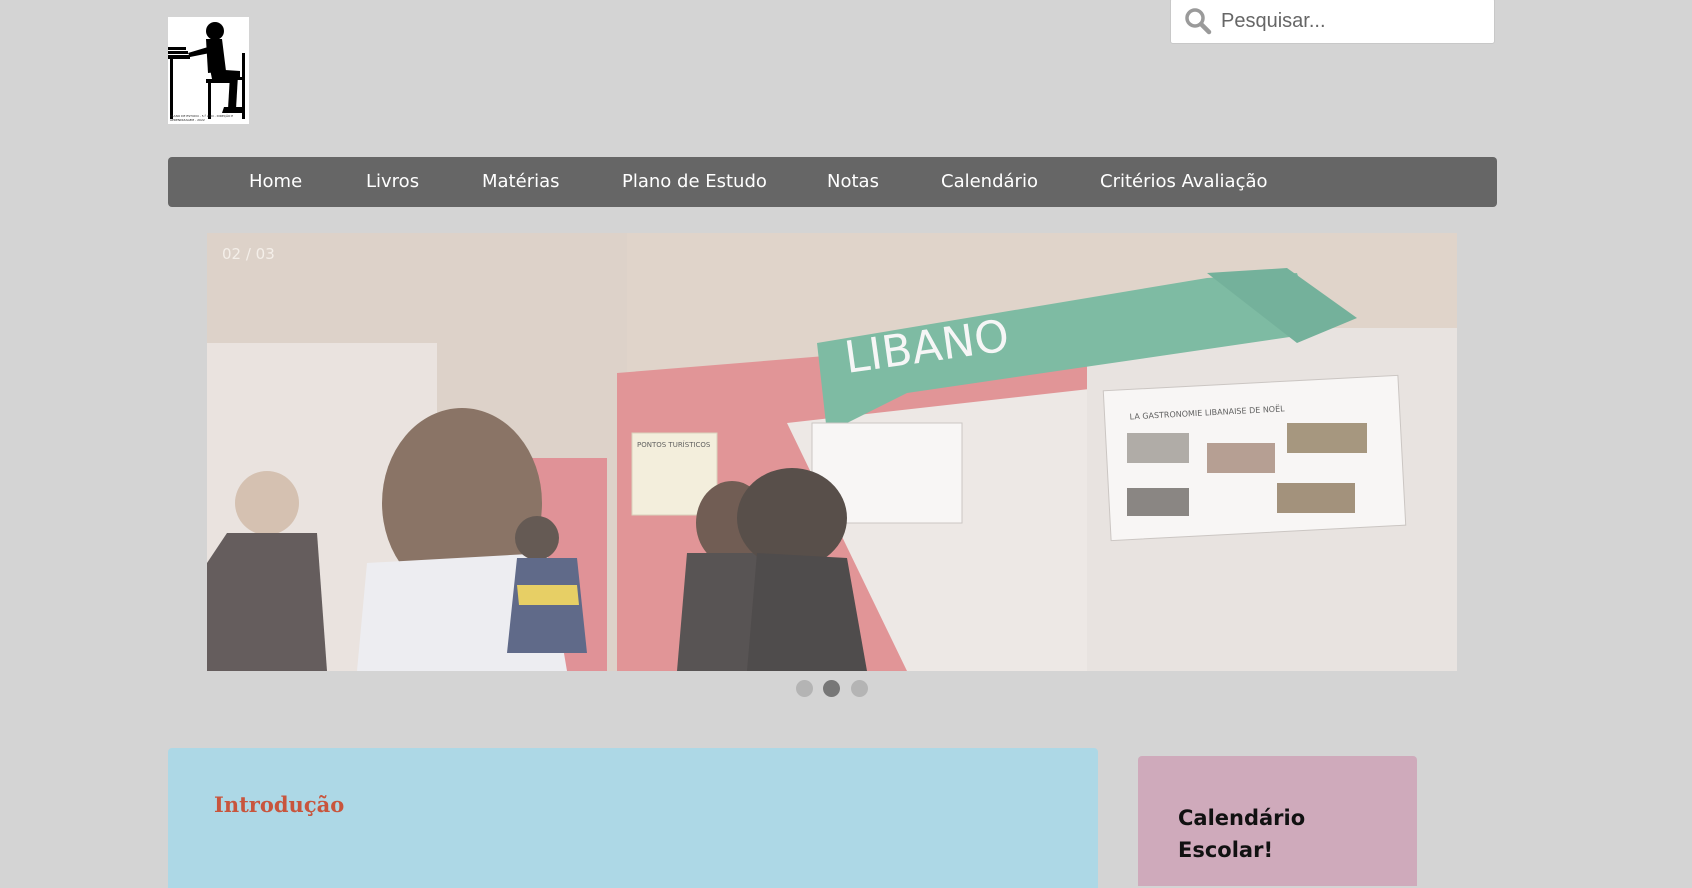 This screenshot has width=1692, height=888. I want to click on calendar-widget: Calendário Escolar!, so click(1277, 821).